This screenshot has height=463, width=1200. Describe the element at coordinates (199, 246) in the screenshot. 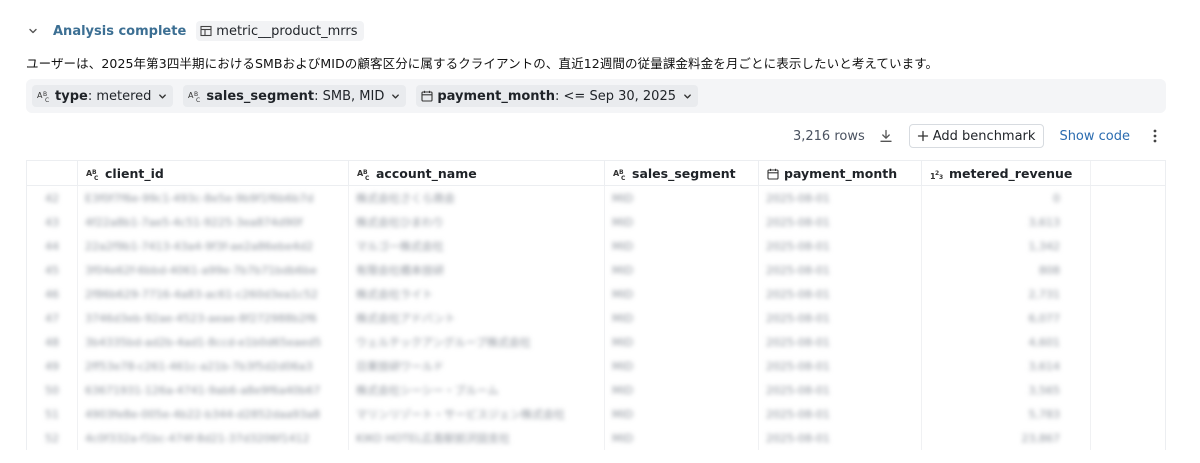

I see `client-id-cell: 22a2f9b1-7413-43a4-9f3f-ae2a86ebe4d2` at that location.